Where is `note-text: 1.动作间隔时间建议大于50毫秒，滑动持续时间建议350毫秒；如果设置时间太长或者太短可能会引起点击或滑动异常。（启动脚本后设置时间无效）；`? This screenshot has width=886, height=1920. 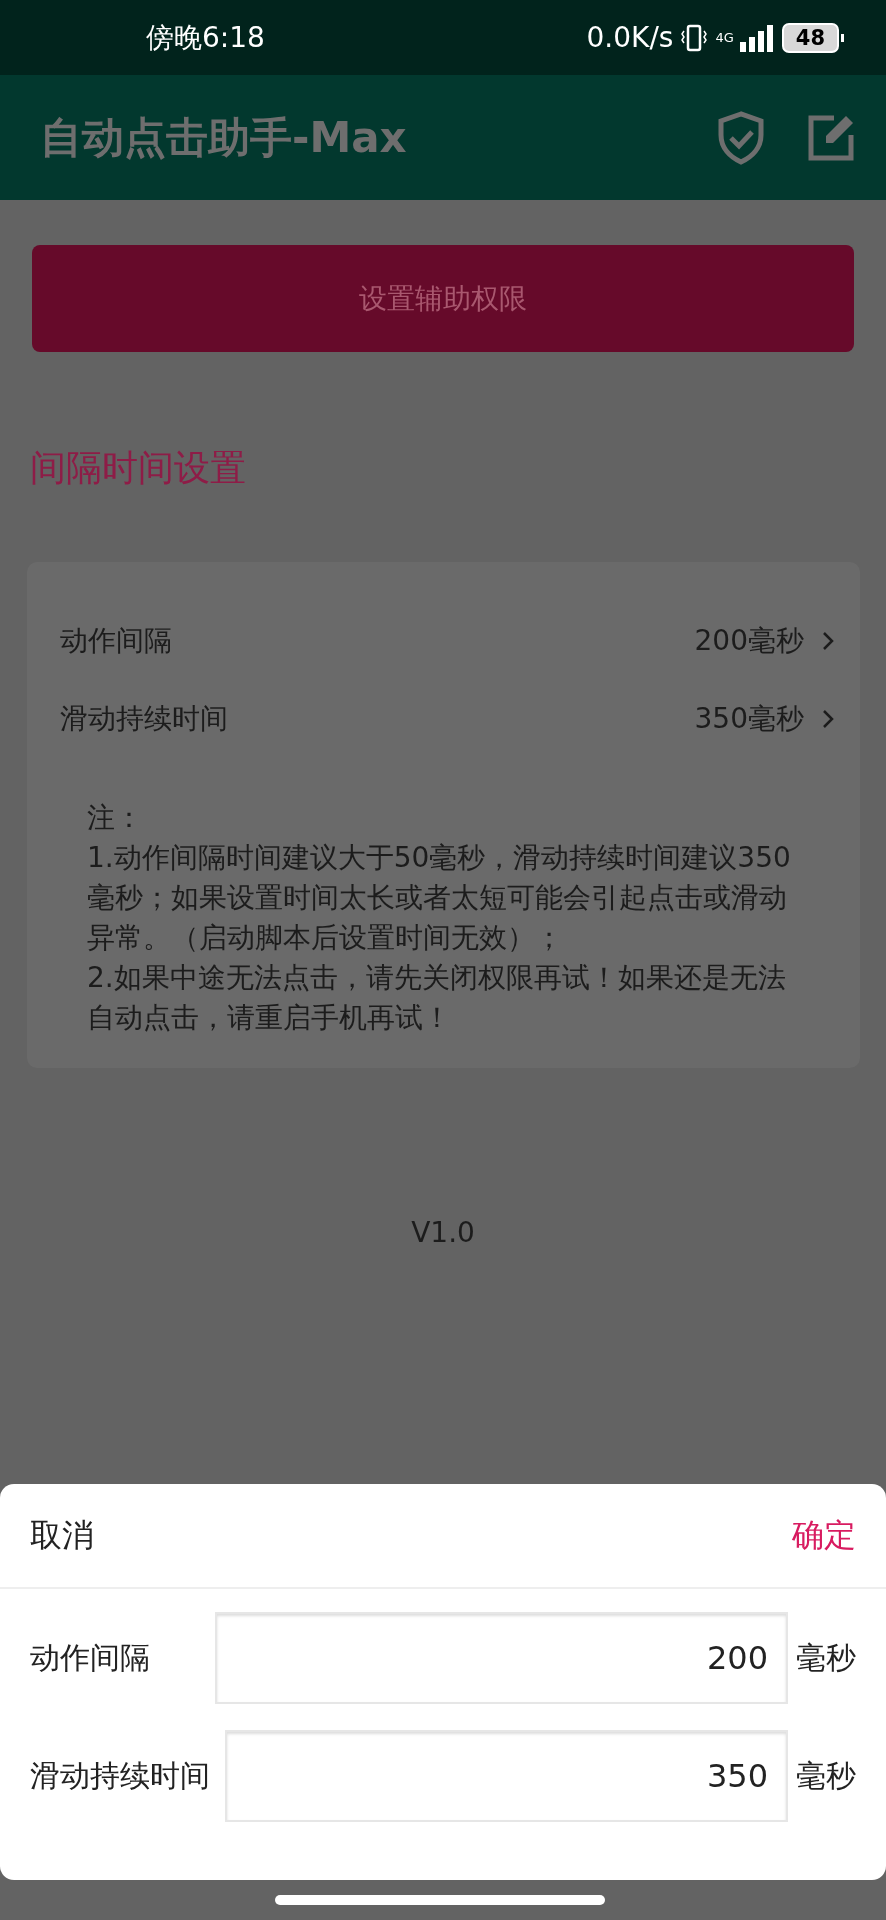
note-text: 1.动作间隔时间建议大于50毫秒，滑动持续时间建议350毫秒；如果设置时间太长或者太短可能会引起点击或滑动异常。（启动脚本后设置时间无效）； is located at coordinates (439, 898).